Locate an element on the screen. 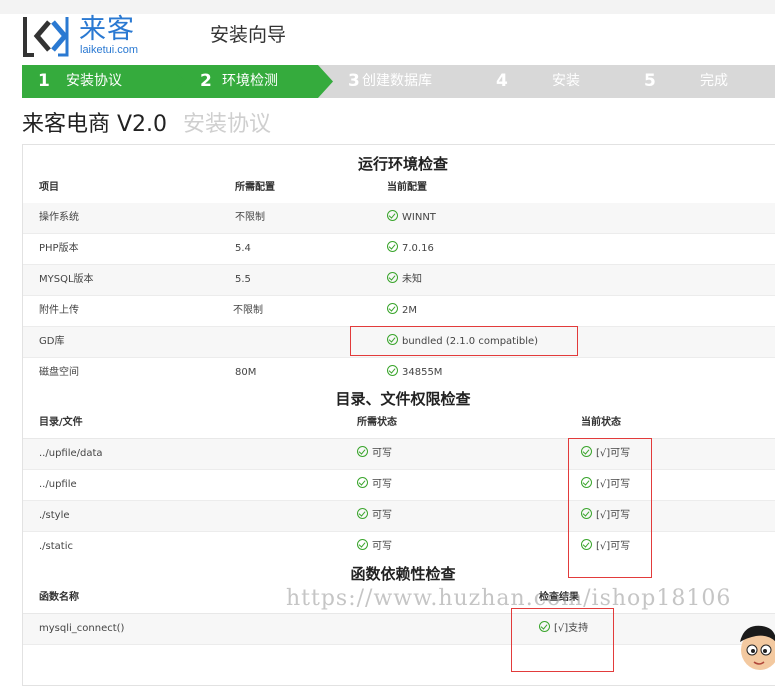 The height and width of the screenshot is (686, 775). env-current: 7.0.16 is located at coordinates (410, 249).